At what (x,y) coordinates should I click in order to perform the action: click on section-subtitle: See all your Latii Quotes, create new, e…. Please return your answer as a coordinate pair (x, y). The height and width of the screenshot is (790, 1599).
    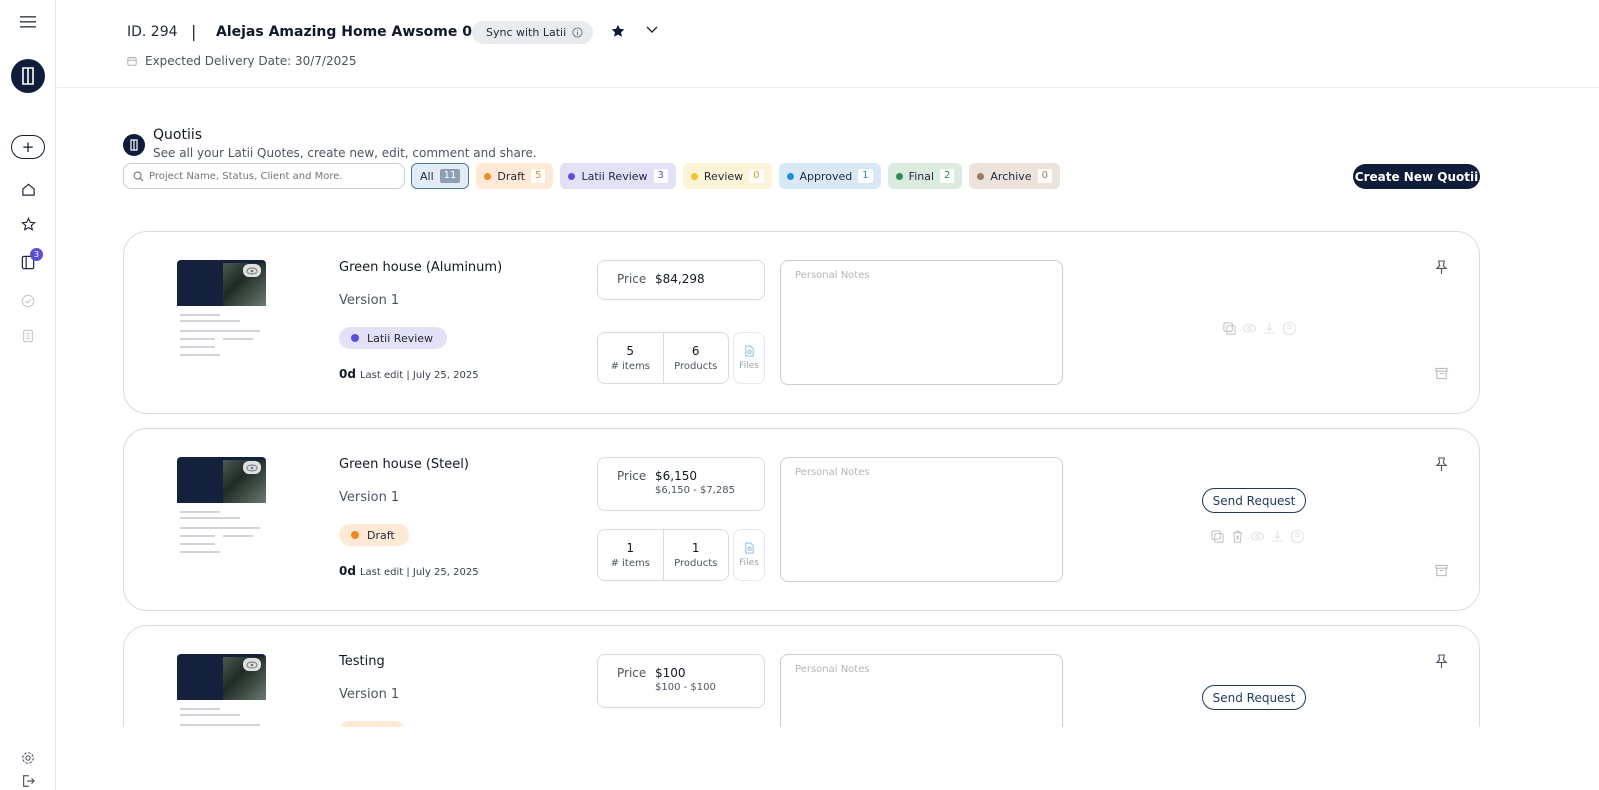
    Looking at the image, I should click on (345, 153).